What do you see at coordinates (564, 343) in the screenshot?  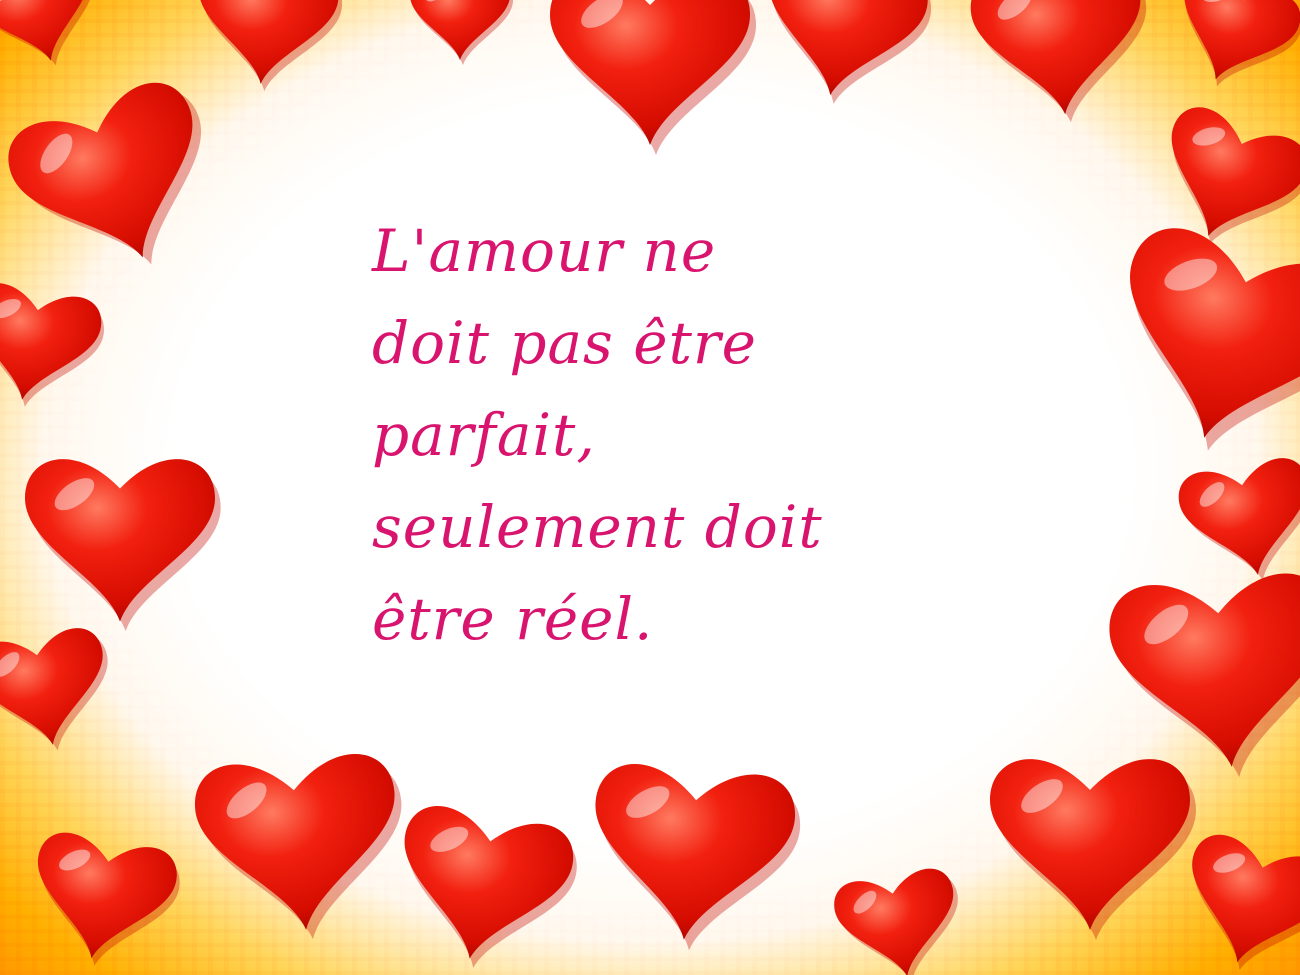 I see `quote-line-2: doit pas être` at bounding box center [564, 343].